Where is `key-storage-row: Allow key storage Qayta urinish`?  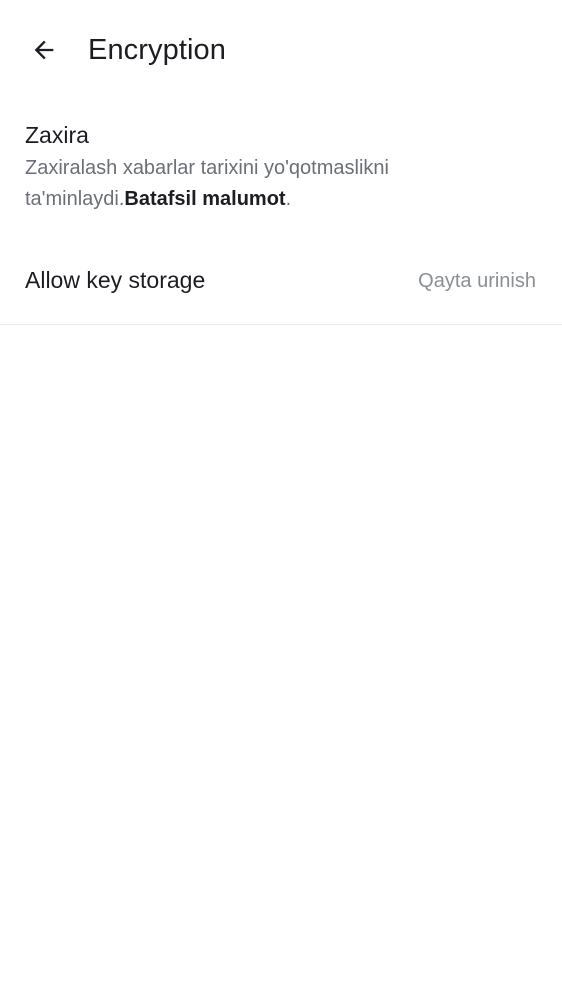
key-storage-row: Allow key storage Qayta urinish is located at coordinates (281, 280).